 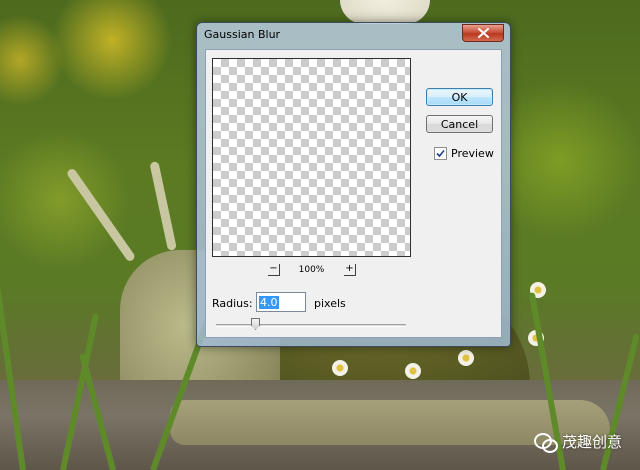 What do you see at coordinates (459, 97) in the screenshot?
I see `ok-button: OK` at bounding box center [459, 97].